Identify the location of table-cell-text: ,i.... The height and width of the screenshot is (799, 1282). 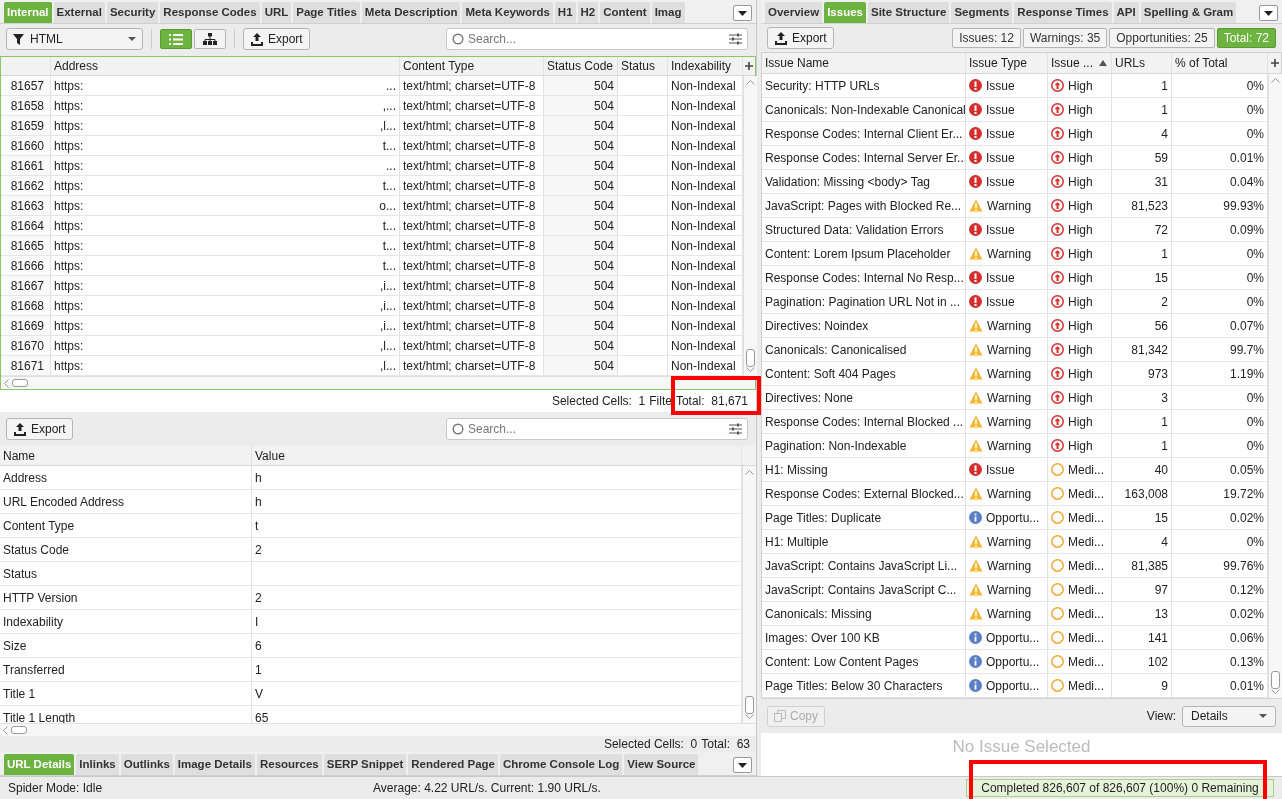
(388, 306).